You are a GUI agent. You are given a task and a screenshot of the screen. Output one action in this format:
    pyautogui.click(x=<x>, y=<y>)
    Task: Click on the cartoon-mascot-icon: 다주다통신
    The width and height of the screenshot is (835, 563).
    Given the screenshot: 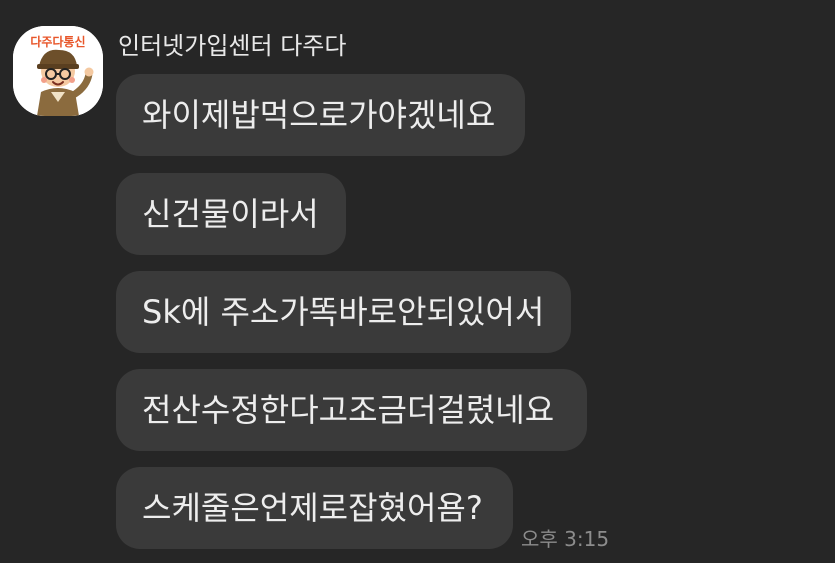 What is the action you would take?
    pyautogui.click(x=58, y=71)
    